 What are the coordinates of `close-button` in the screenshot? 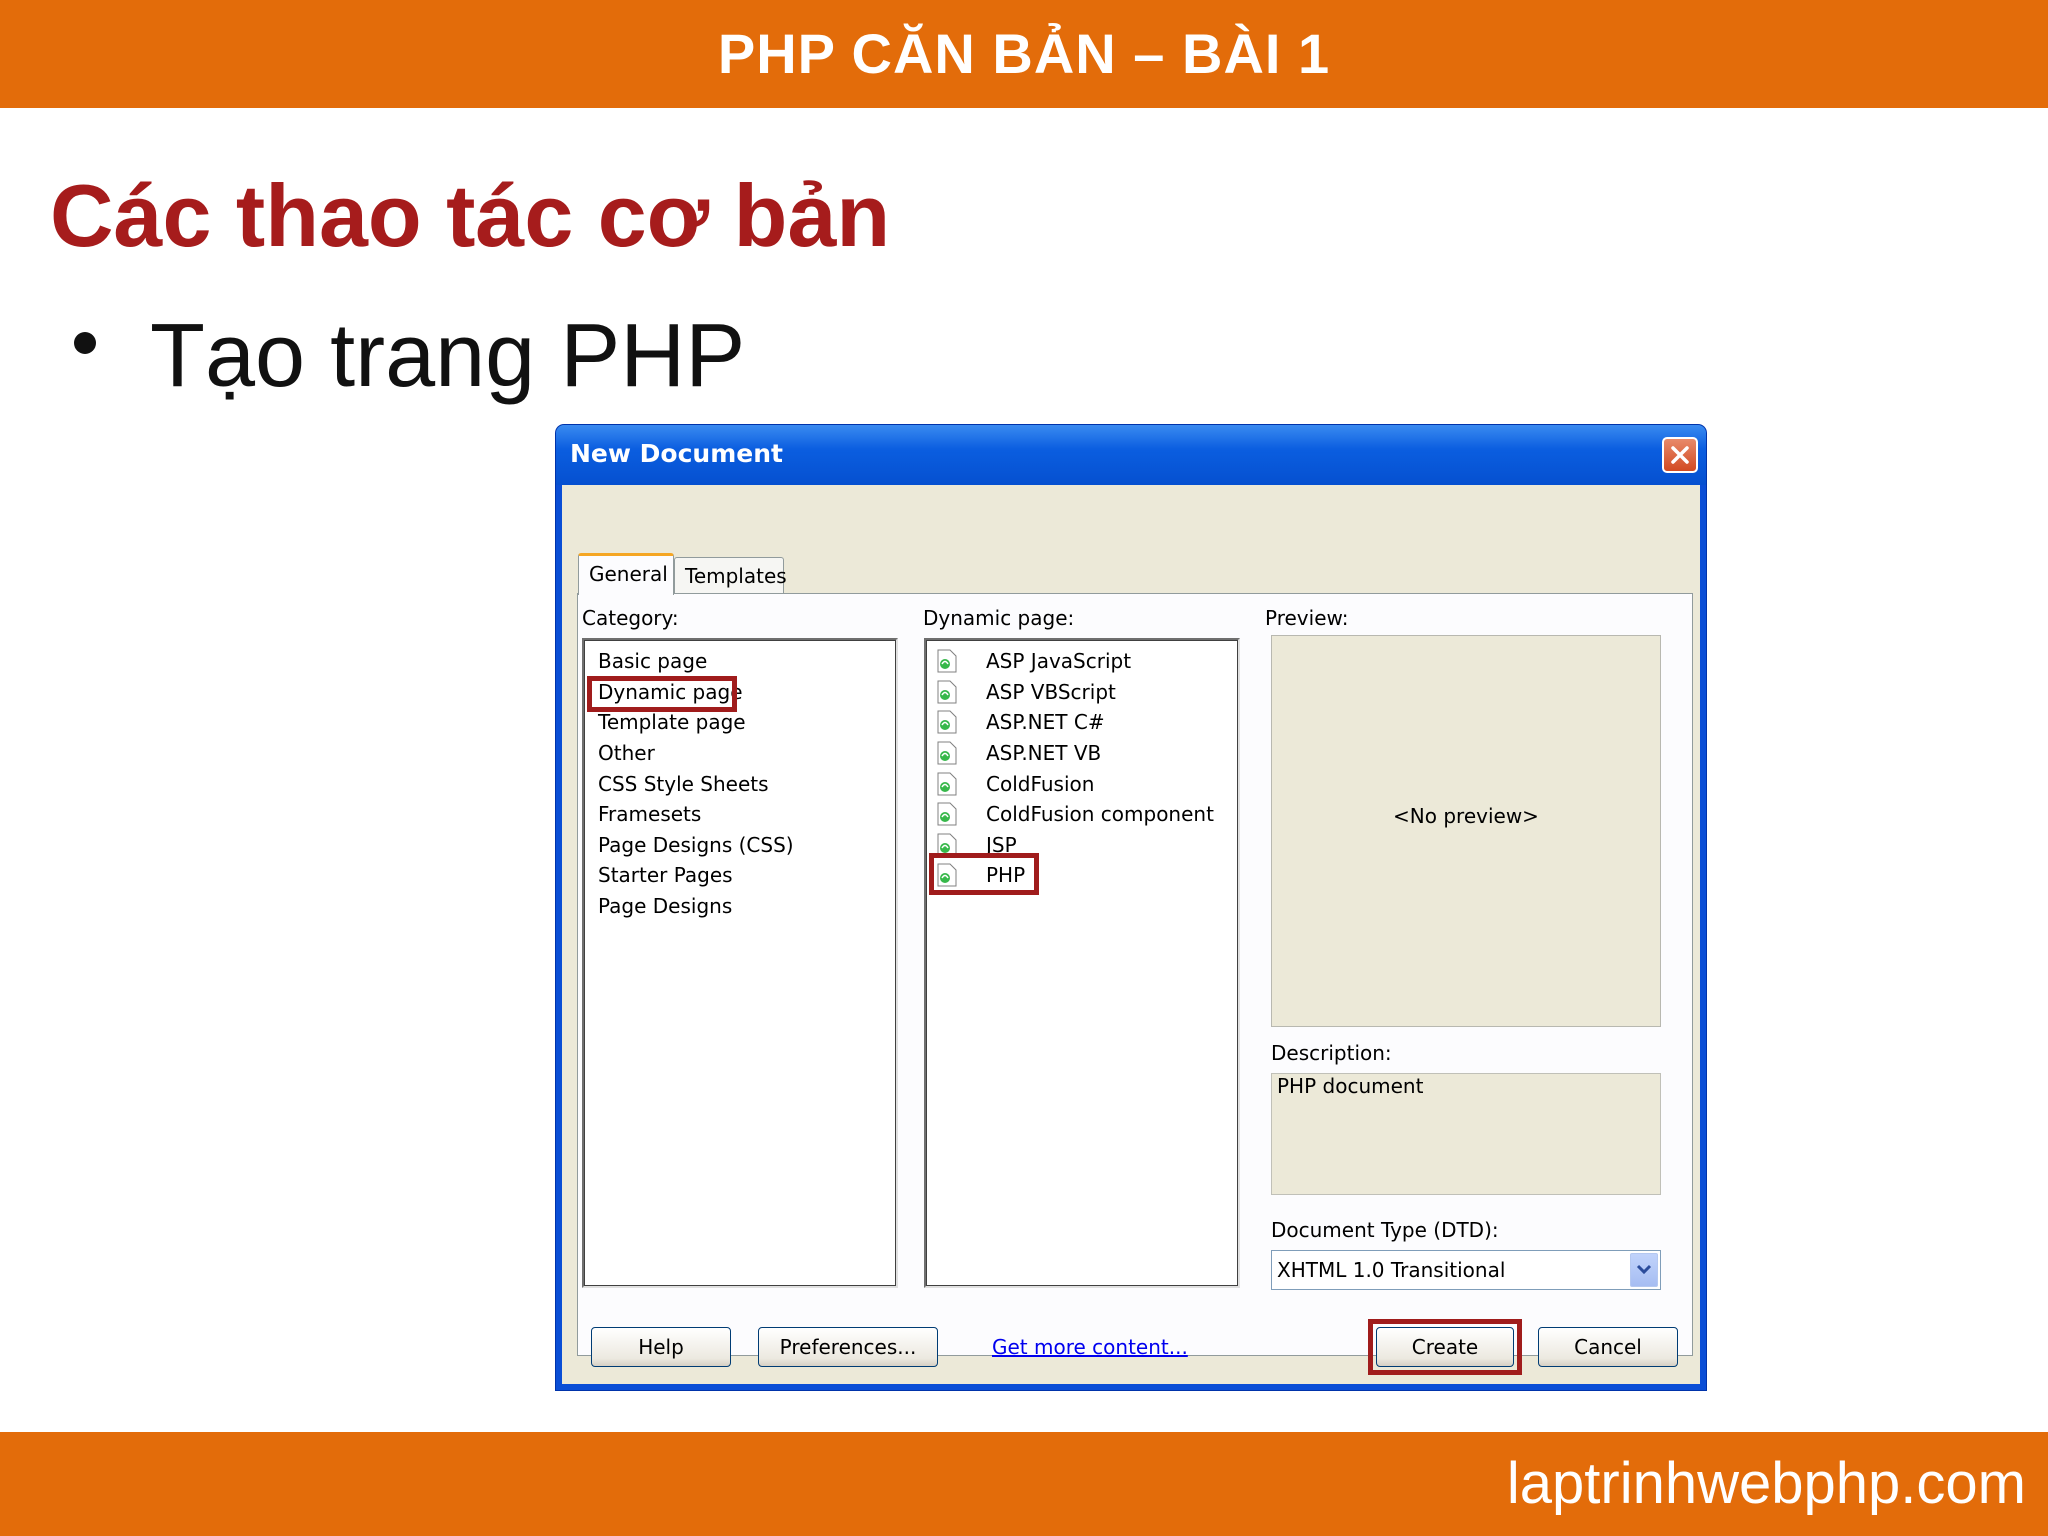 It's located at (1680, 455).